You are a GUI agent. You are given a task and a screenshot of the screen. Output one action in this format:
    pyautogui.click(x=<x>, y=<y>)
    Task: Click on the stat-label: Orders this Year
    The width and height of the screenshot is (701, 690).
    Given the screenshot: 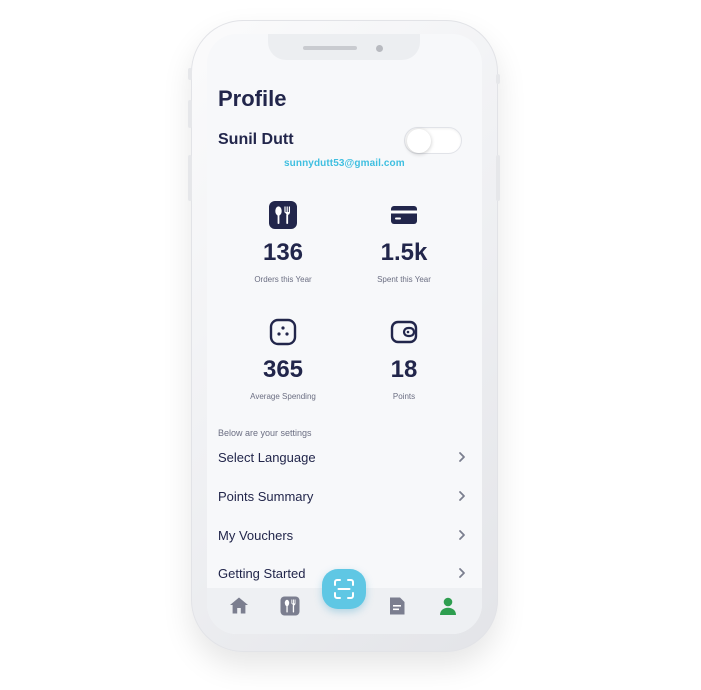 What is the action you would take?
    pyautogui.click(x=283, y=279)
    